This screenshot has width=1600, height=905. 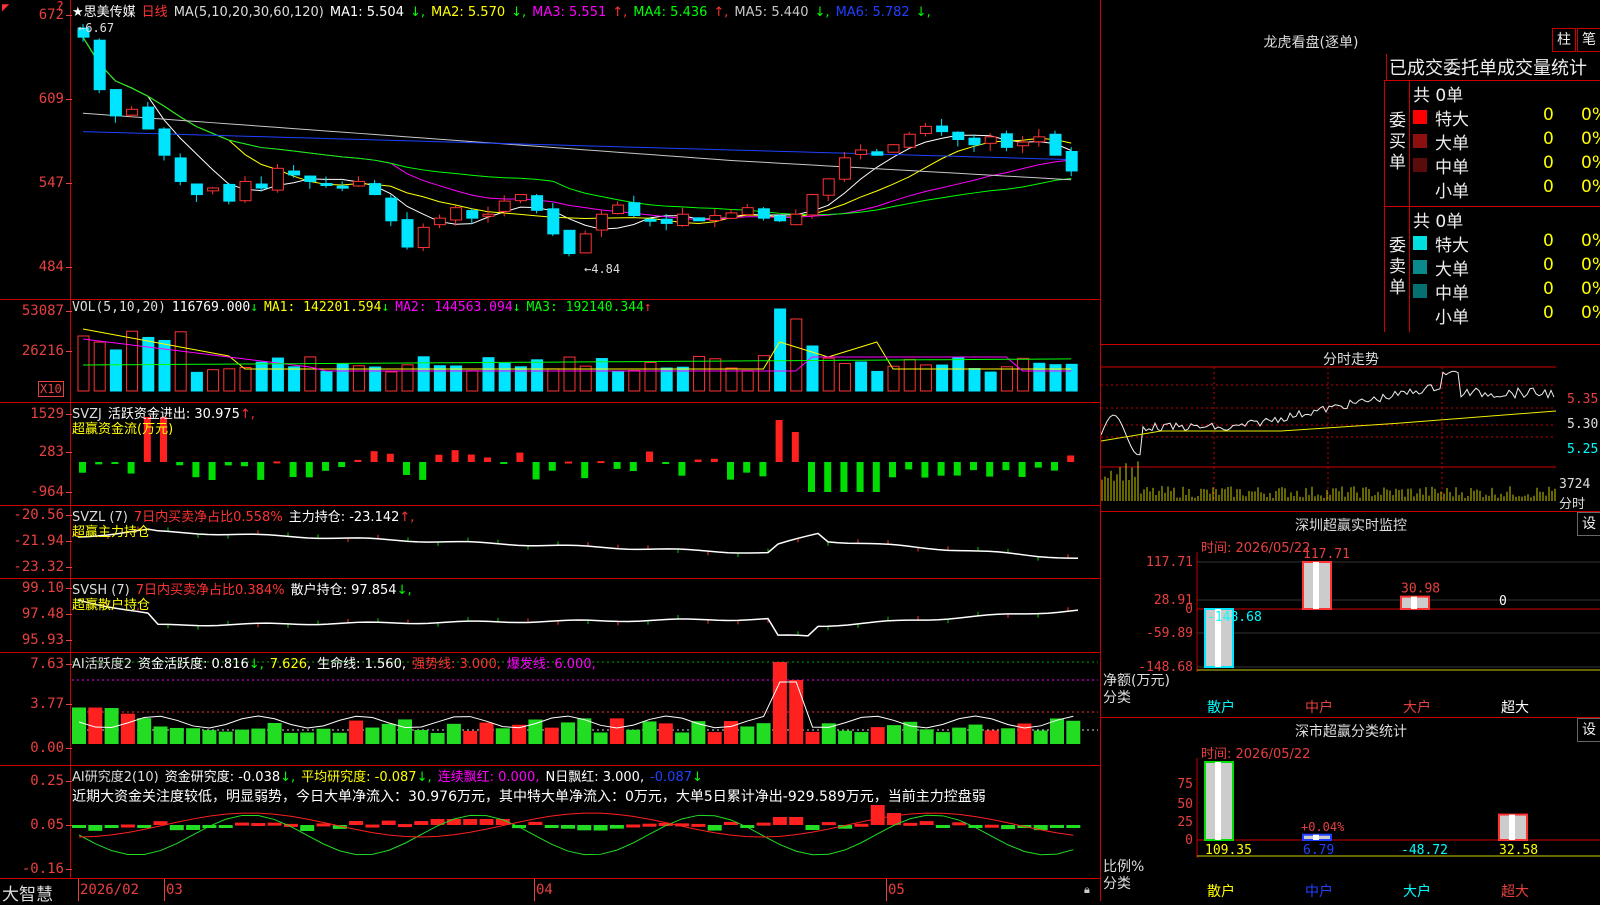 What do you see at coordinates (78, 12) in the screenshot?
I see `star-icon: ★` at bounding box center [78, 12].